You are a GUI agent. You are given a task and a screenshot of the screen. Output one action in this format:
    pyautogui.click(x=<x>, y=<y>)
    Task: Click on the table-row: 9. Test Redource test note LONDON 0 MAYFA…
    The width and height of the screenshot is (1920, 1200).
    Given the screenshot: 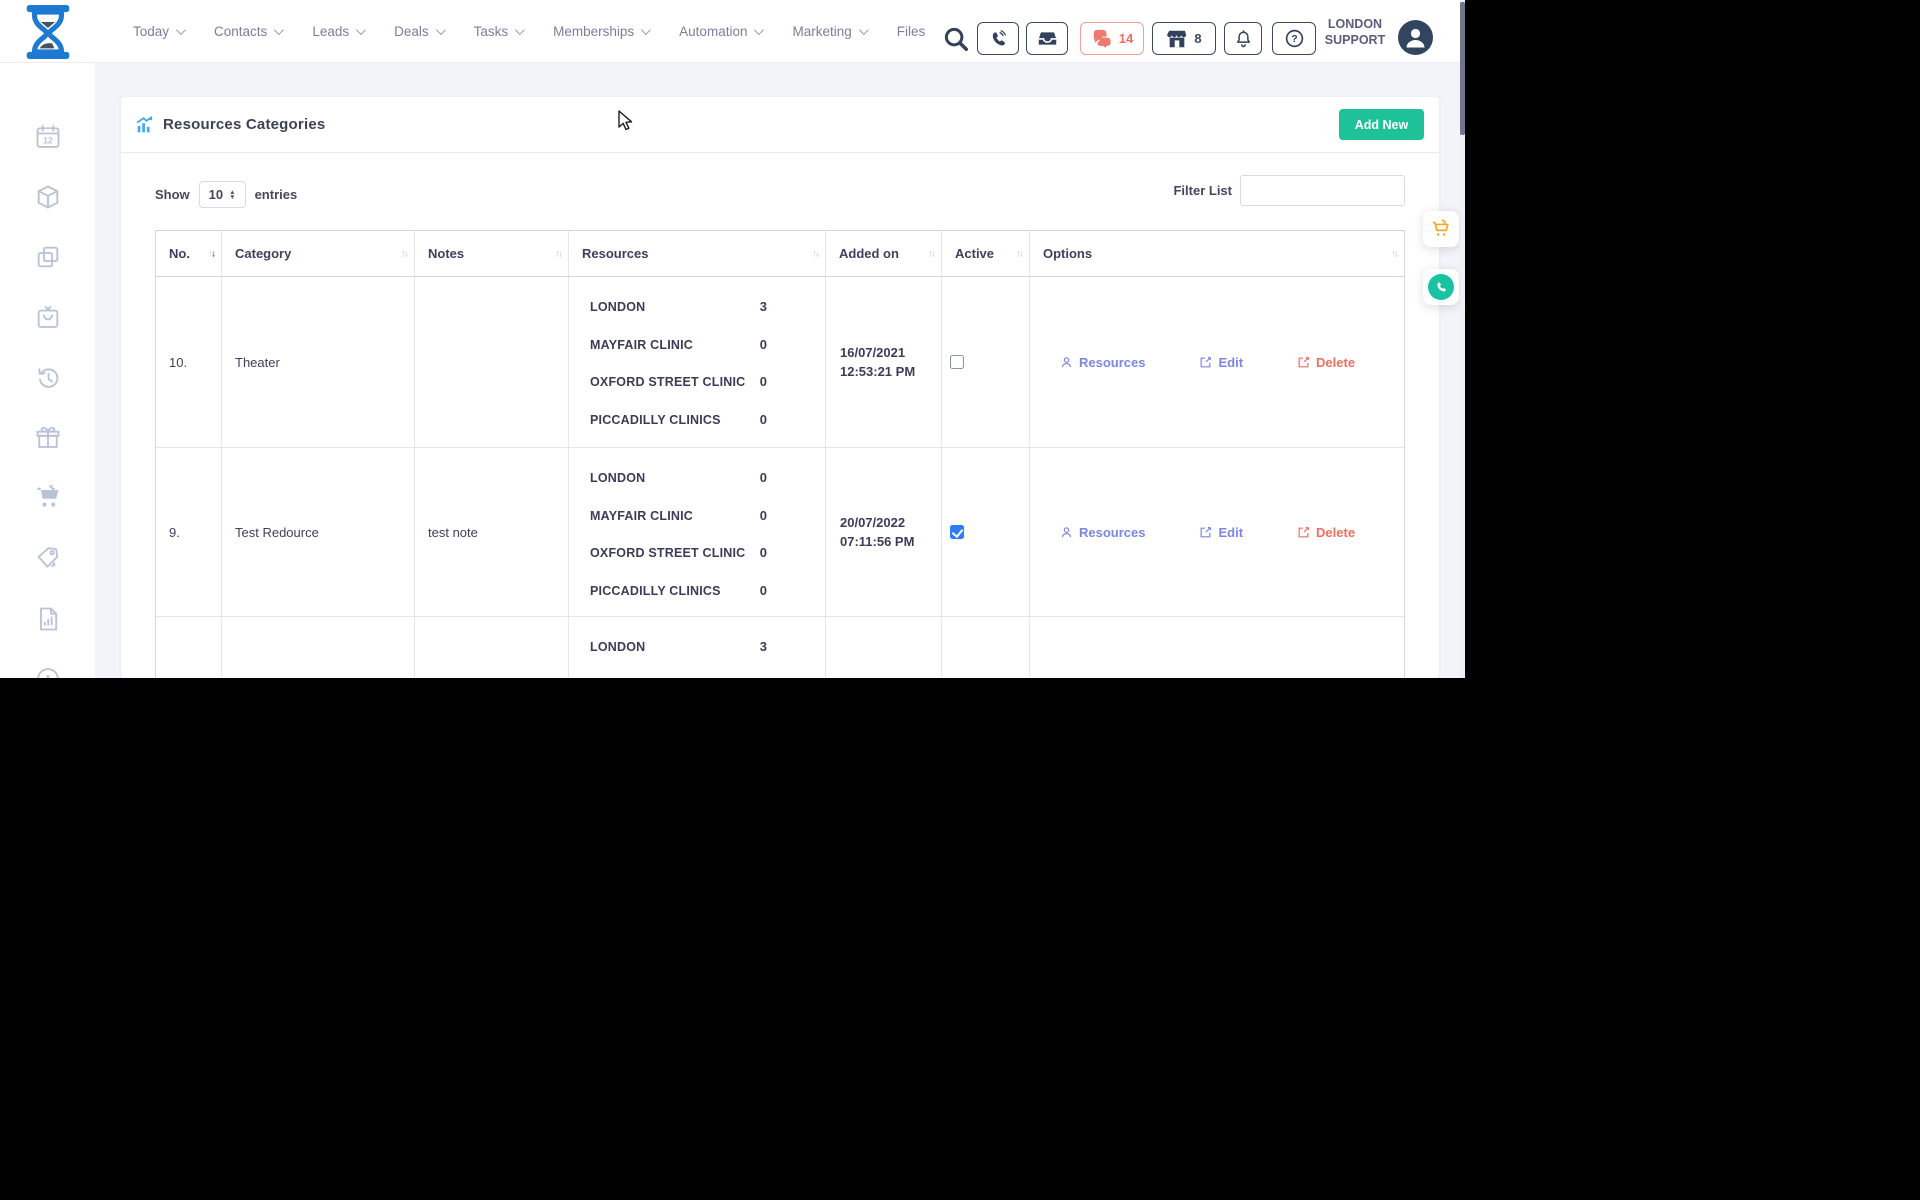 What is the action you would take?
    pyautogui.click(x=780, y=532)
    